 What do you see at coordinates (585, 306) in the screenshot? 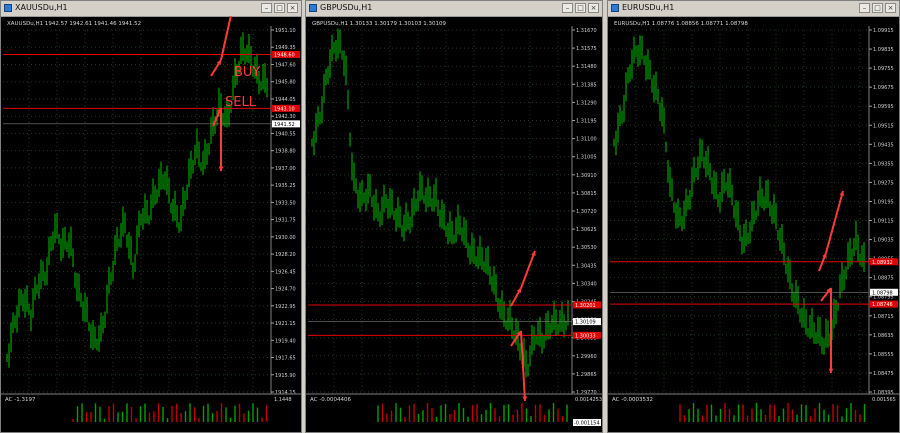
I see `level-label: 1.30201` at bounding box center [585, 306].